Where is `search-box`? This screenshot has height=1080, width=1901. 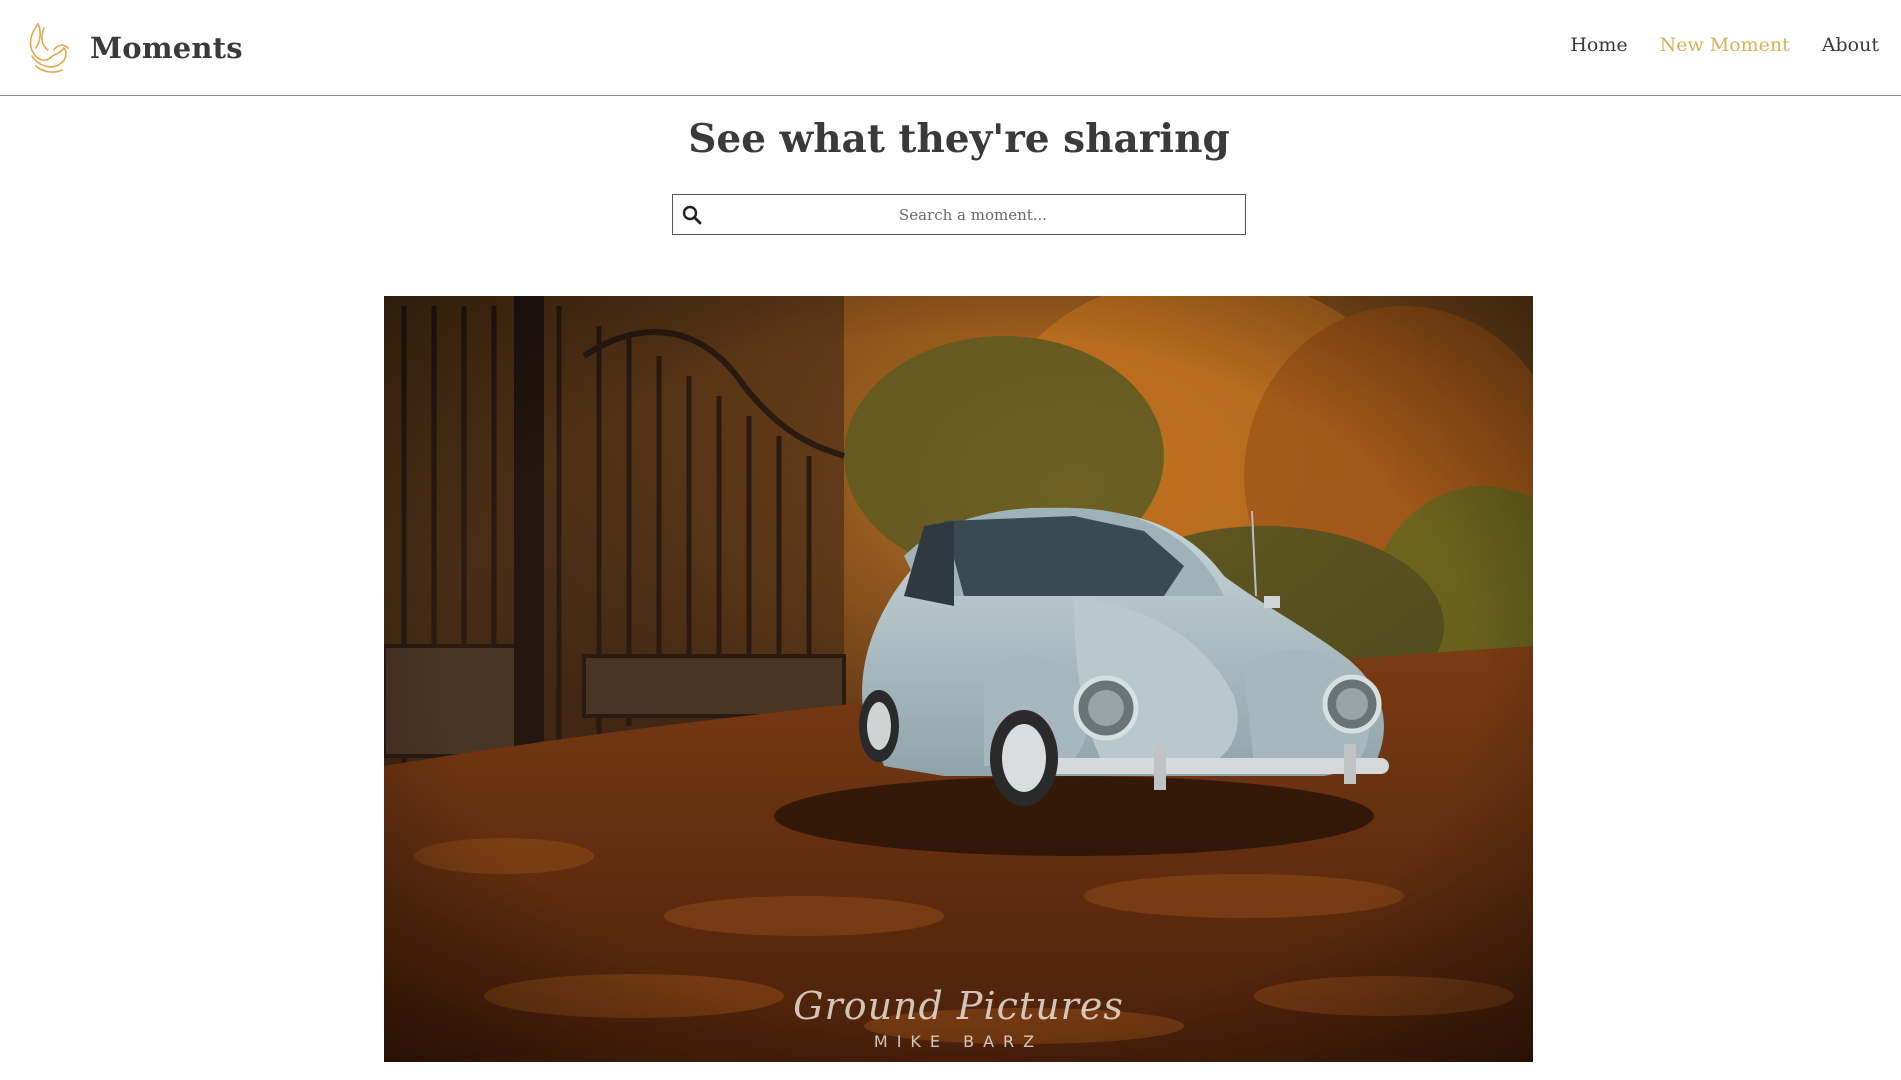
search-box is located at coordinates (959, 214).